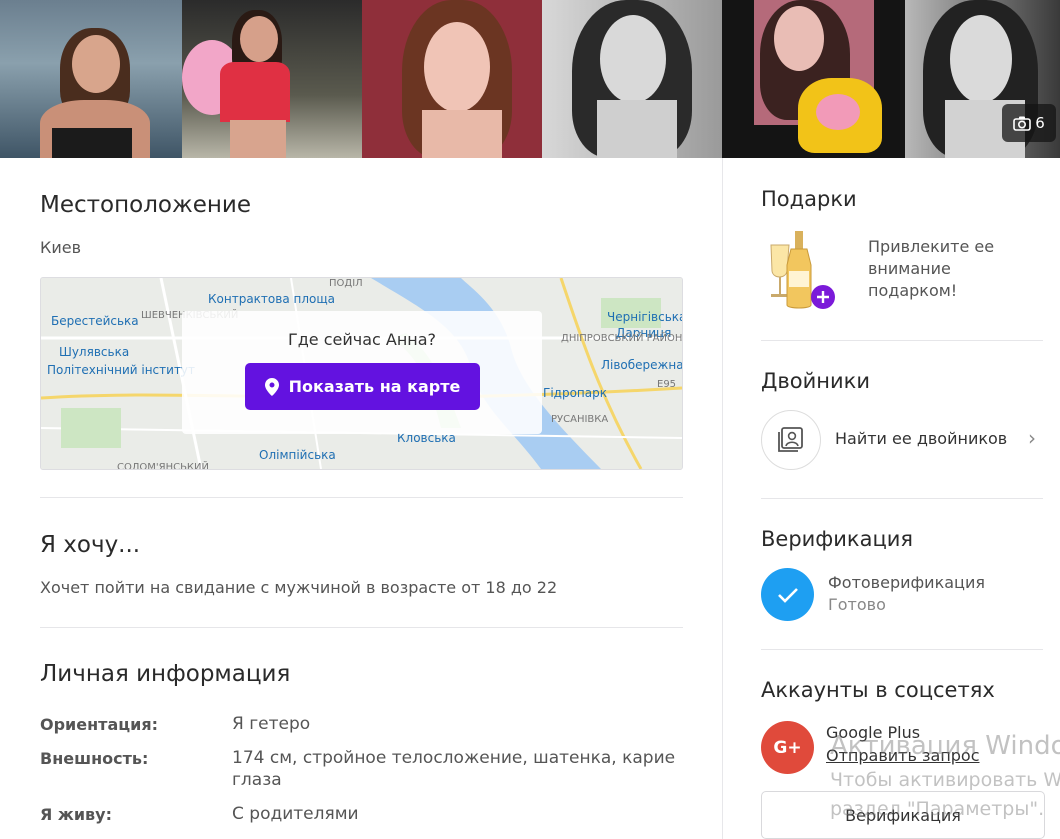 The height and width of the screenshot is (839, 1060). Describe the element at coordinates (94, 352) in the screenshot. I see `map-label: Шулявська` at that location.